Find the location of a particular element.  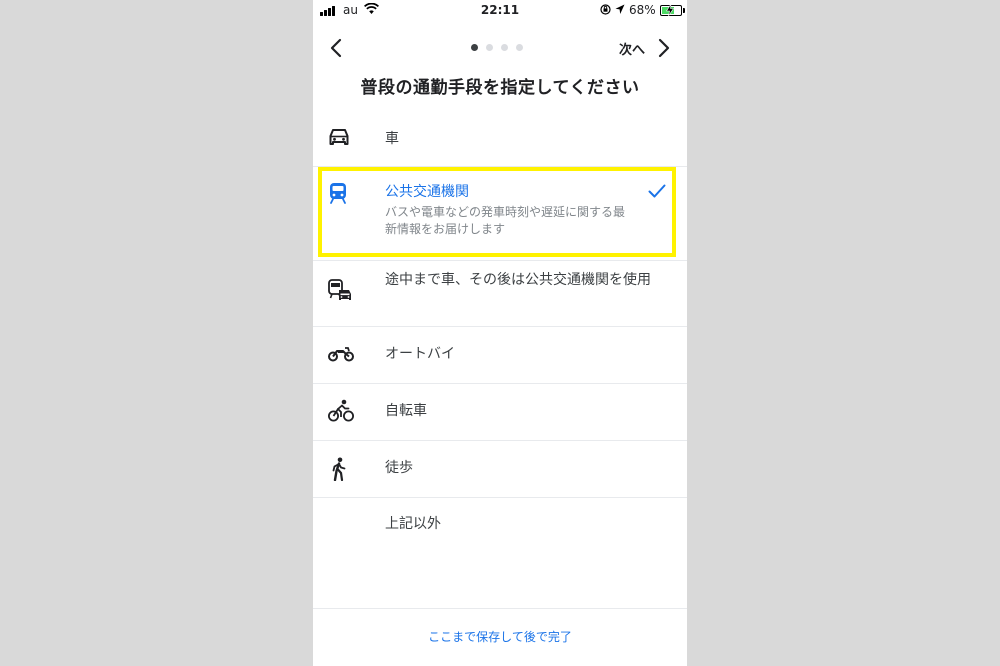

chevron-left-icon is located at coordinates (336, 48).